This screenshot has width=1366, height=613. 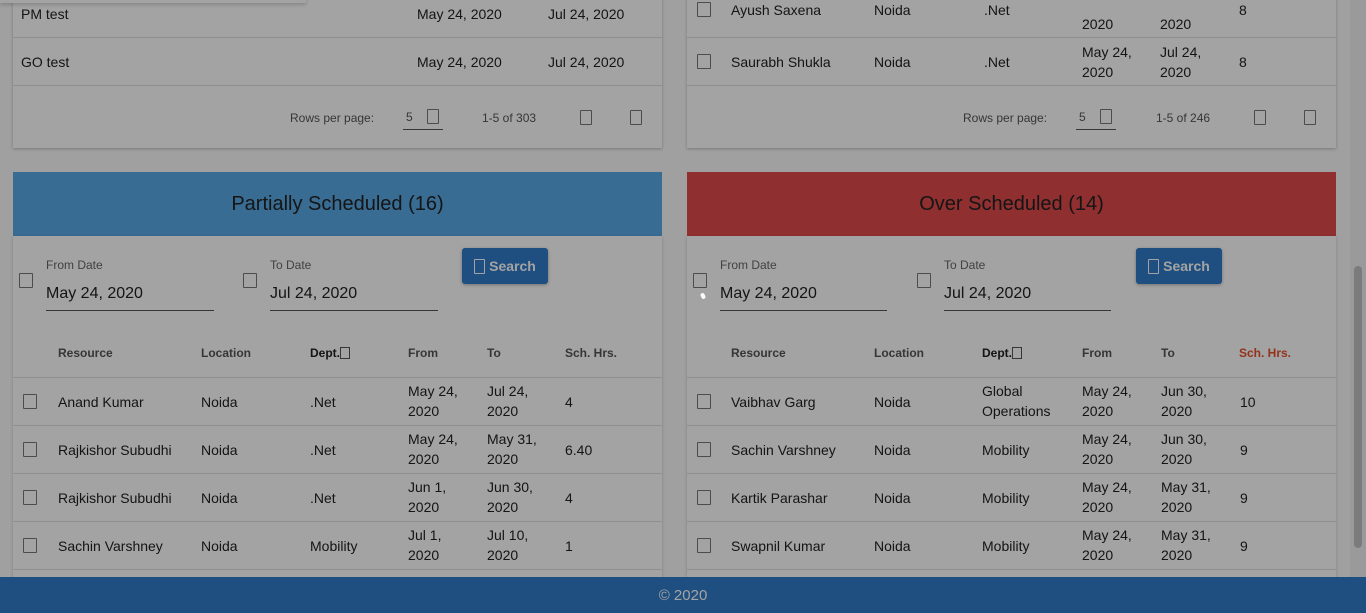 I want to click on page-range: 1-5 of 303, so click(x=509, y=118).